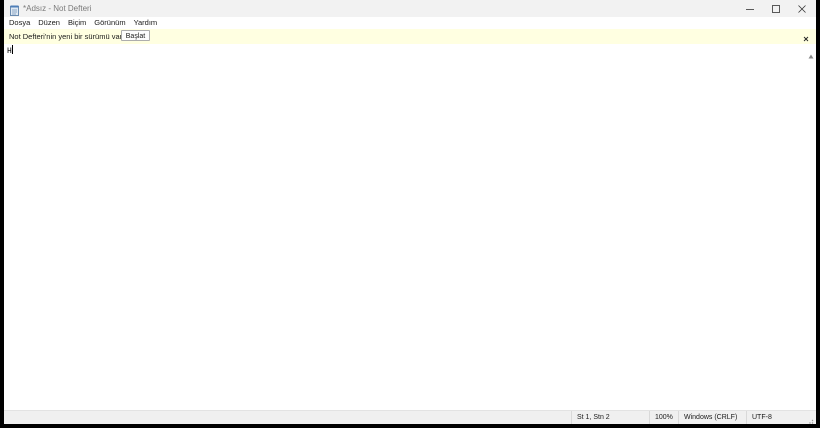  What do you see at coordinates (410, 8) in the screenshot?
I see `title-bar: *Adsız - Not Defteri` at bounding box center [410, 8].